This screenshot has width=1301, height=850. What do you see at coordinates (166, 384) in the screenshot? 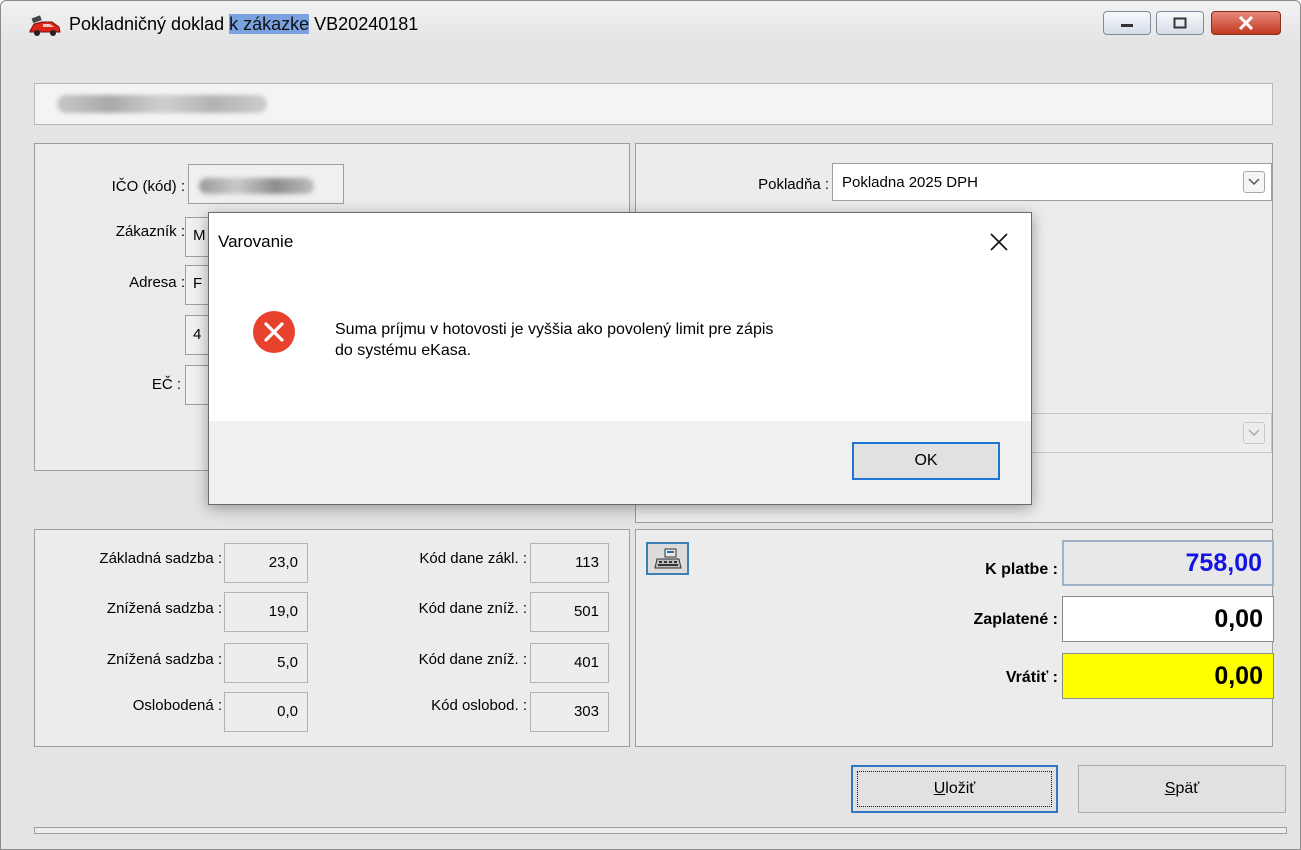
I see `ec-label: EČ :` at bounding box center [166, 384].